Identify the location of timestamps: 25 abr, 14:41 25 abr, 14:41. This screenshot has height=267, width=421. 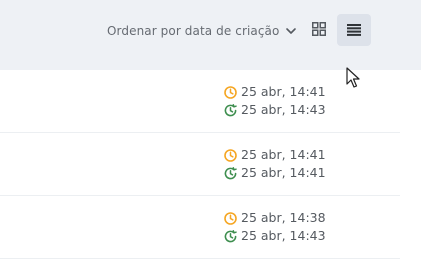
(275, 164).